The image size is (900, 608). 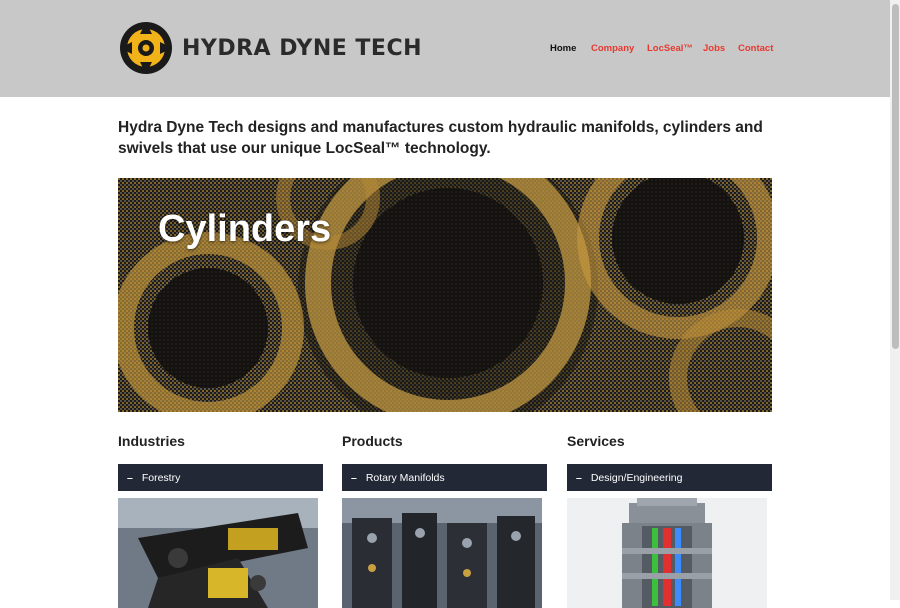 I want to click on services-column: Services – Design/Engineering, so click(x=669, y=520).